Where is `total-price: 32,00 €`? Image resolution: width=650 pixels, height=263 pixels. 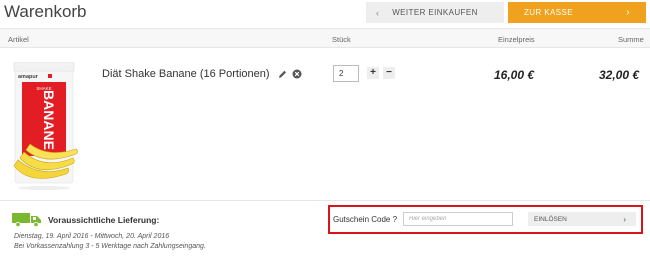 total-price: 32,00 € is located at coordinates (619, 75).